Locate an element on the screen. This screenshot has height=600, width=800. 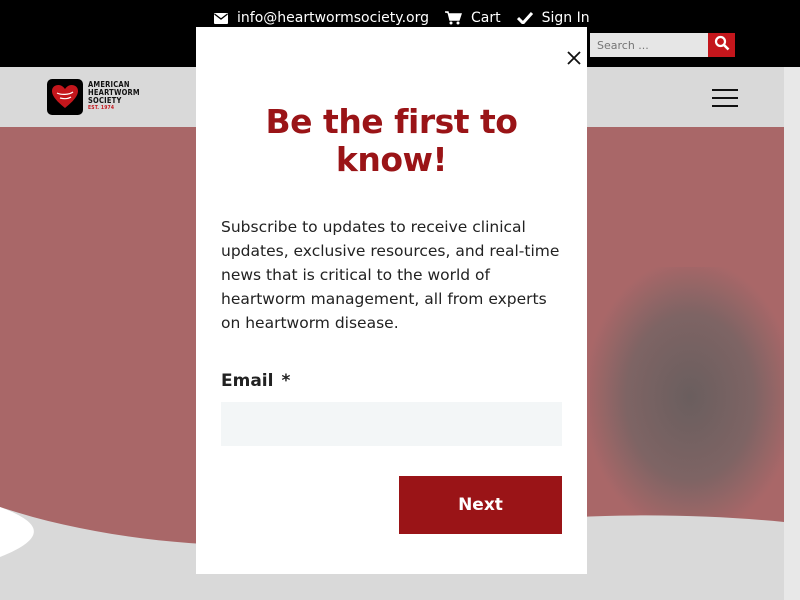
modal-title: Be the first to know! is located at coordinates (391, 140).